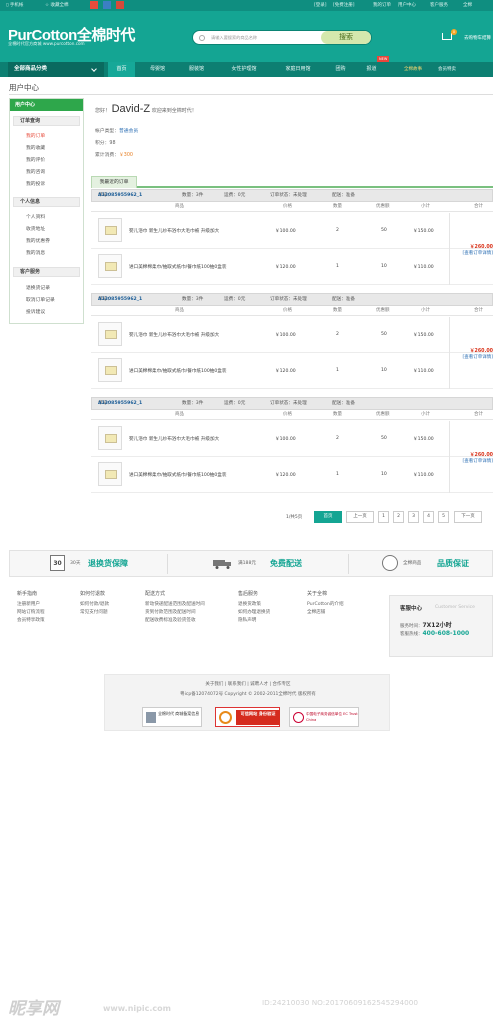 The image size is (493, 1024). What do you see at coordinates (447, 69) in the screenshot?
I see `nav-item-member-sale: 会员特卖` at bounding box center [447, 69].